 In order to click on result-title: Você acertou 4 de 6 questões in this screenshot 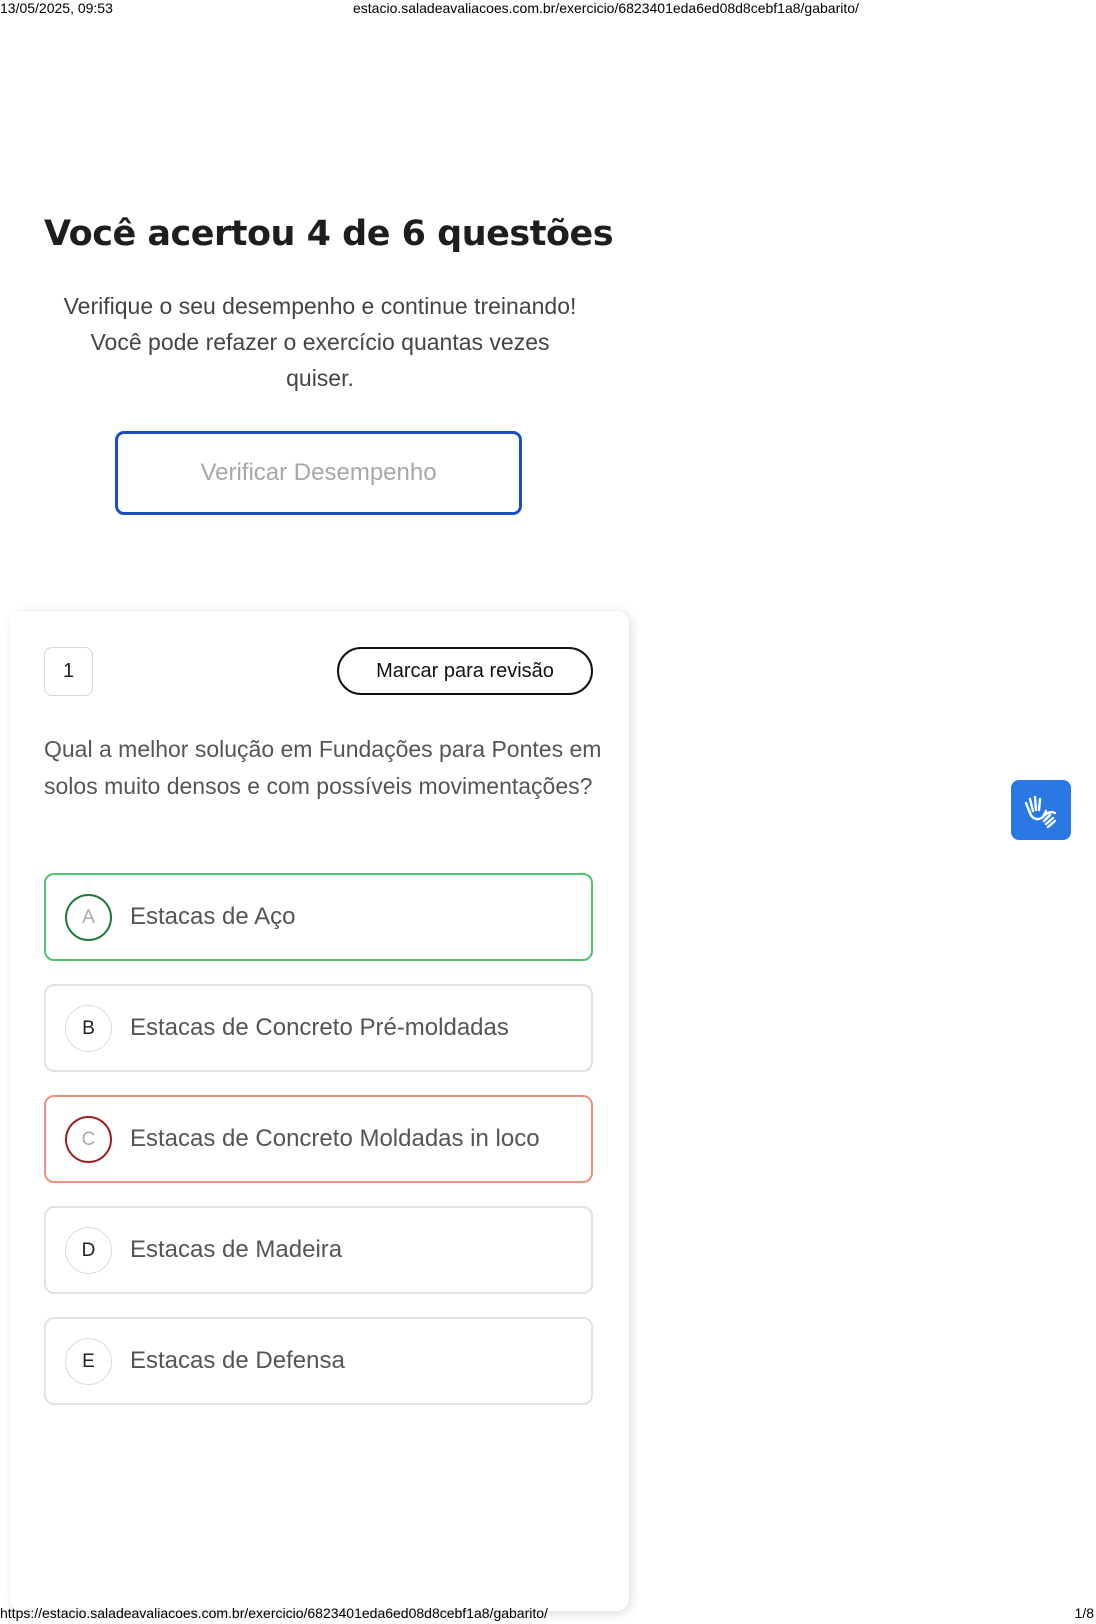, I will do `click(329, 234)`.